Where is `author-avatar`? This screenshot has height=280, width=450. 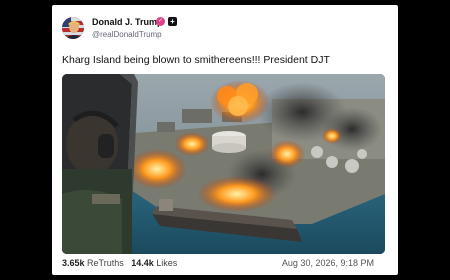
author-avatar is located at coordinates (73, 28).